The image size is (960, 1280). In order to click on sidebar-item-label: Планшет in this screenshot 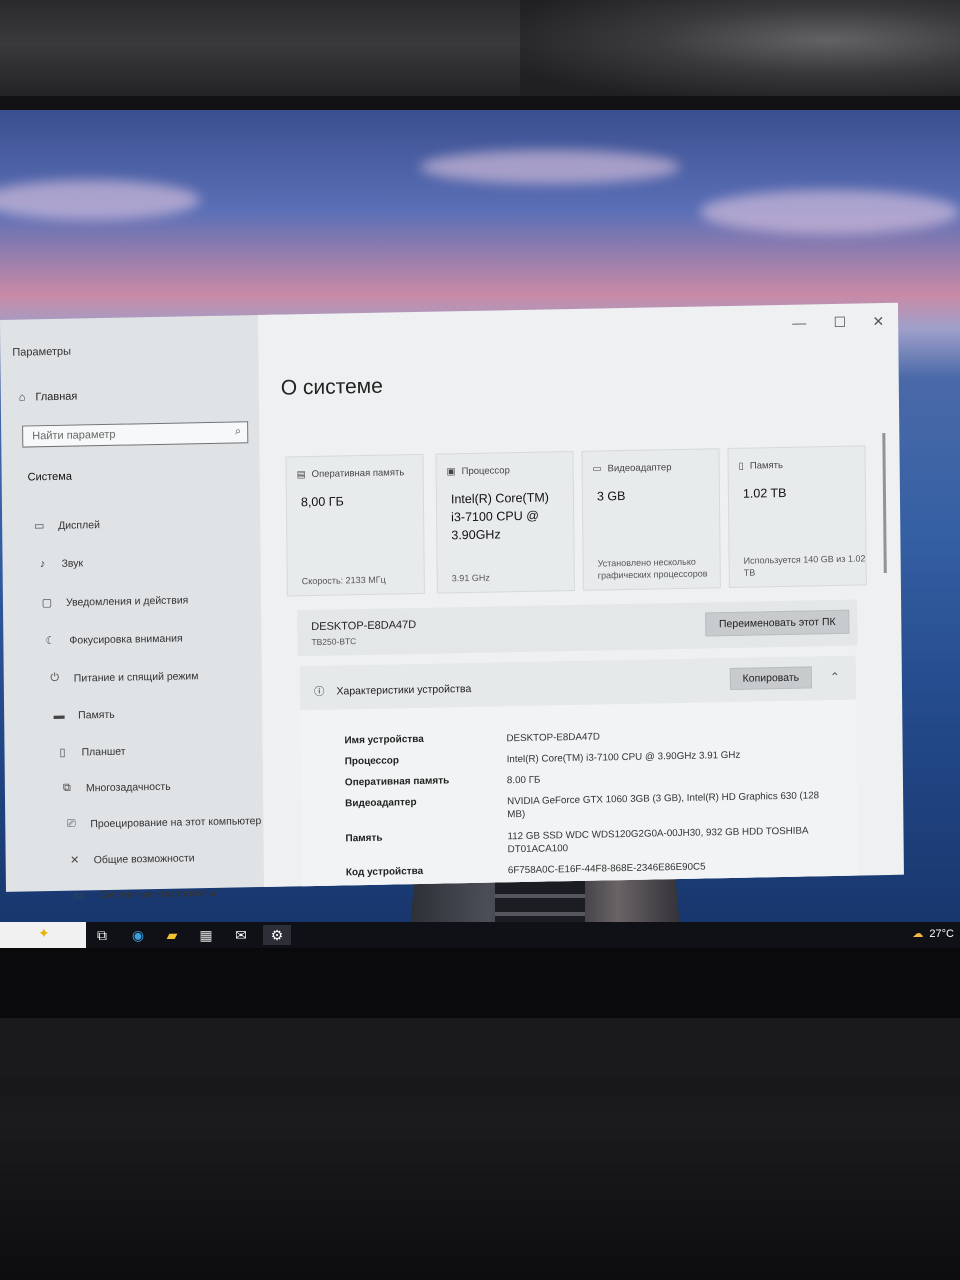, I will do `click(103, 751)`.